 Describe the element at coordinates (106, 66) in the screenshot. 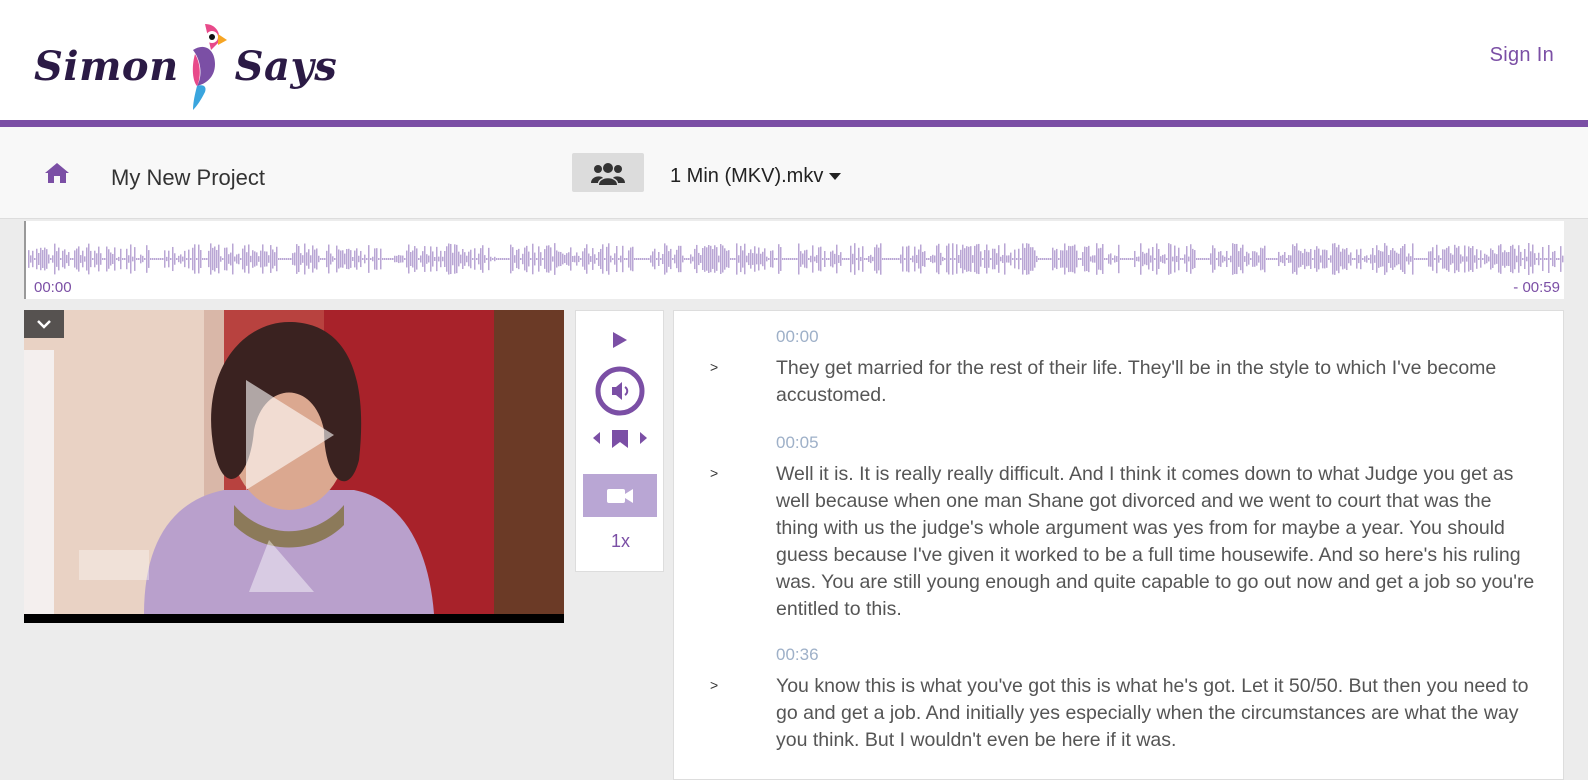

I see `logo-word-left: Simon` at that location.